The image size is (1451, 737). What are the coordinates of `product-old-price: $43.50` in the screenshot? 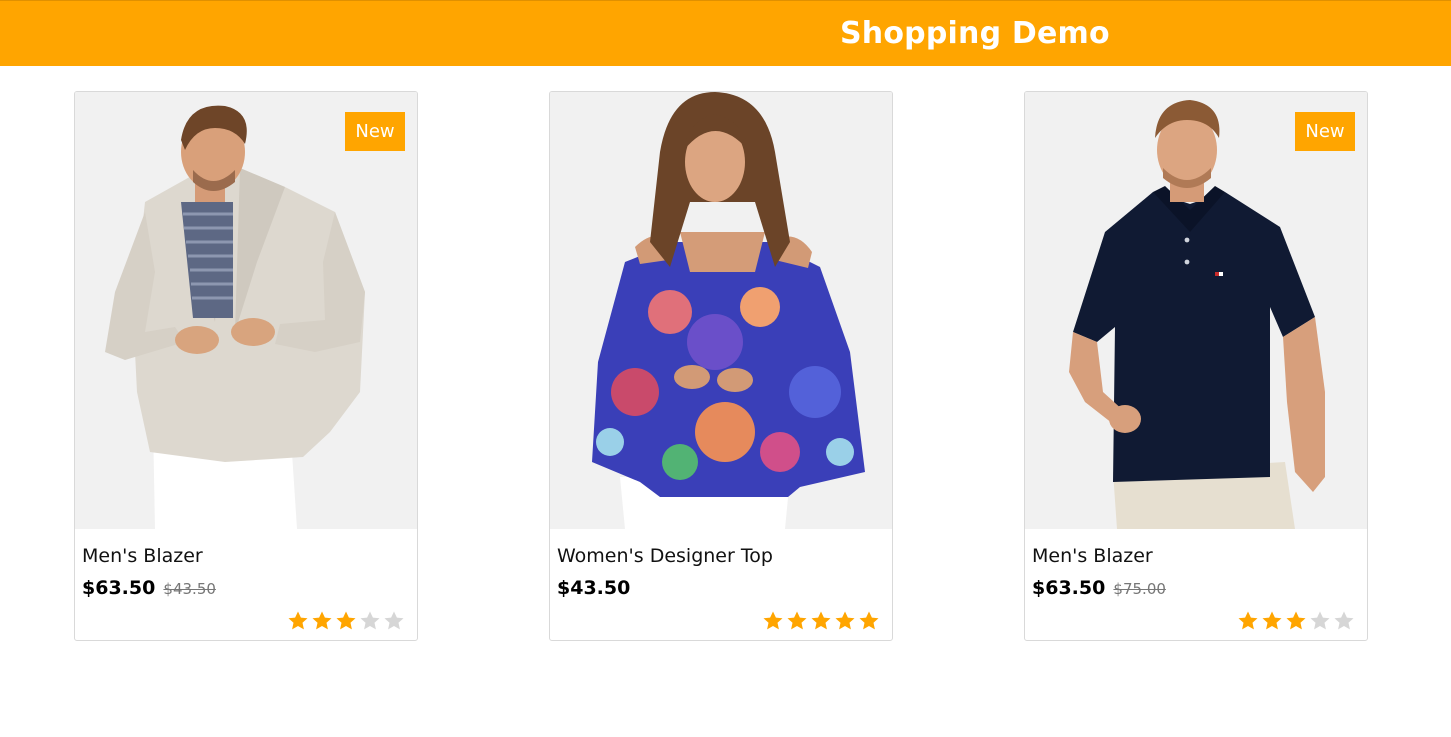 It's located at (189, 589).